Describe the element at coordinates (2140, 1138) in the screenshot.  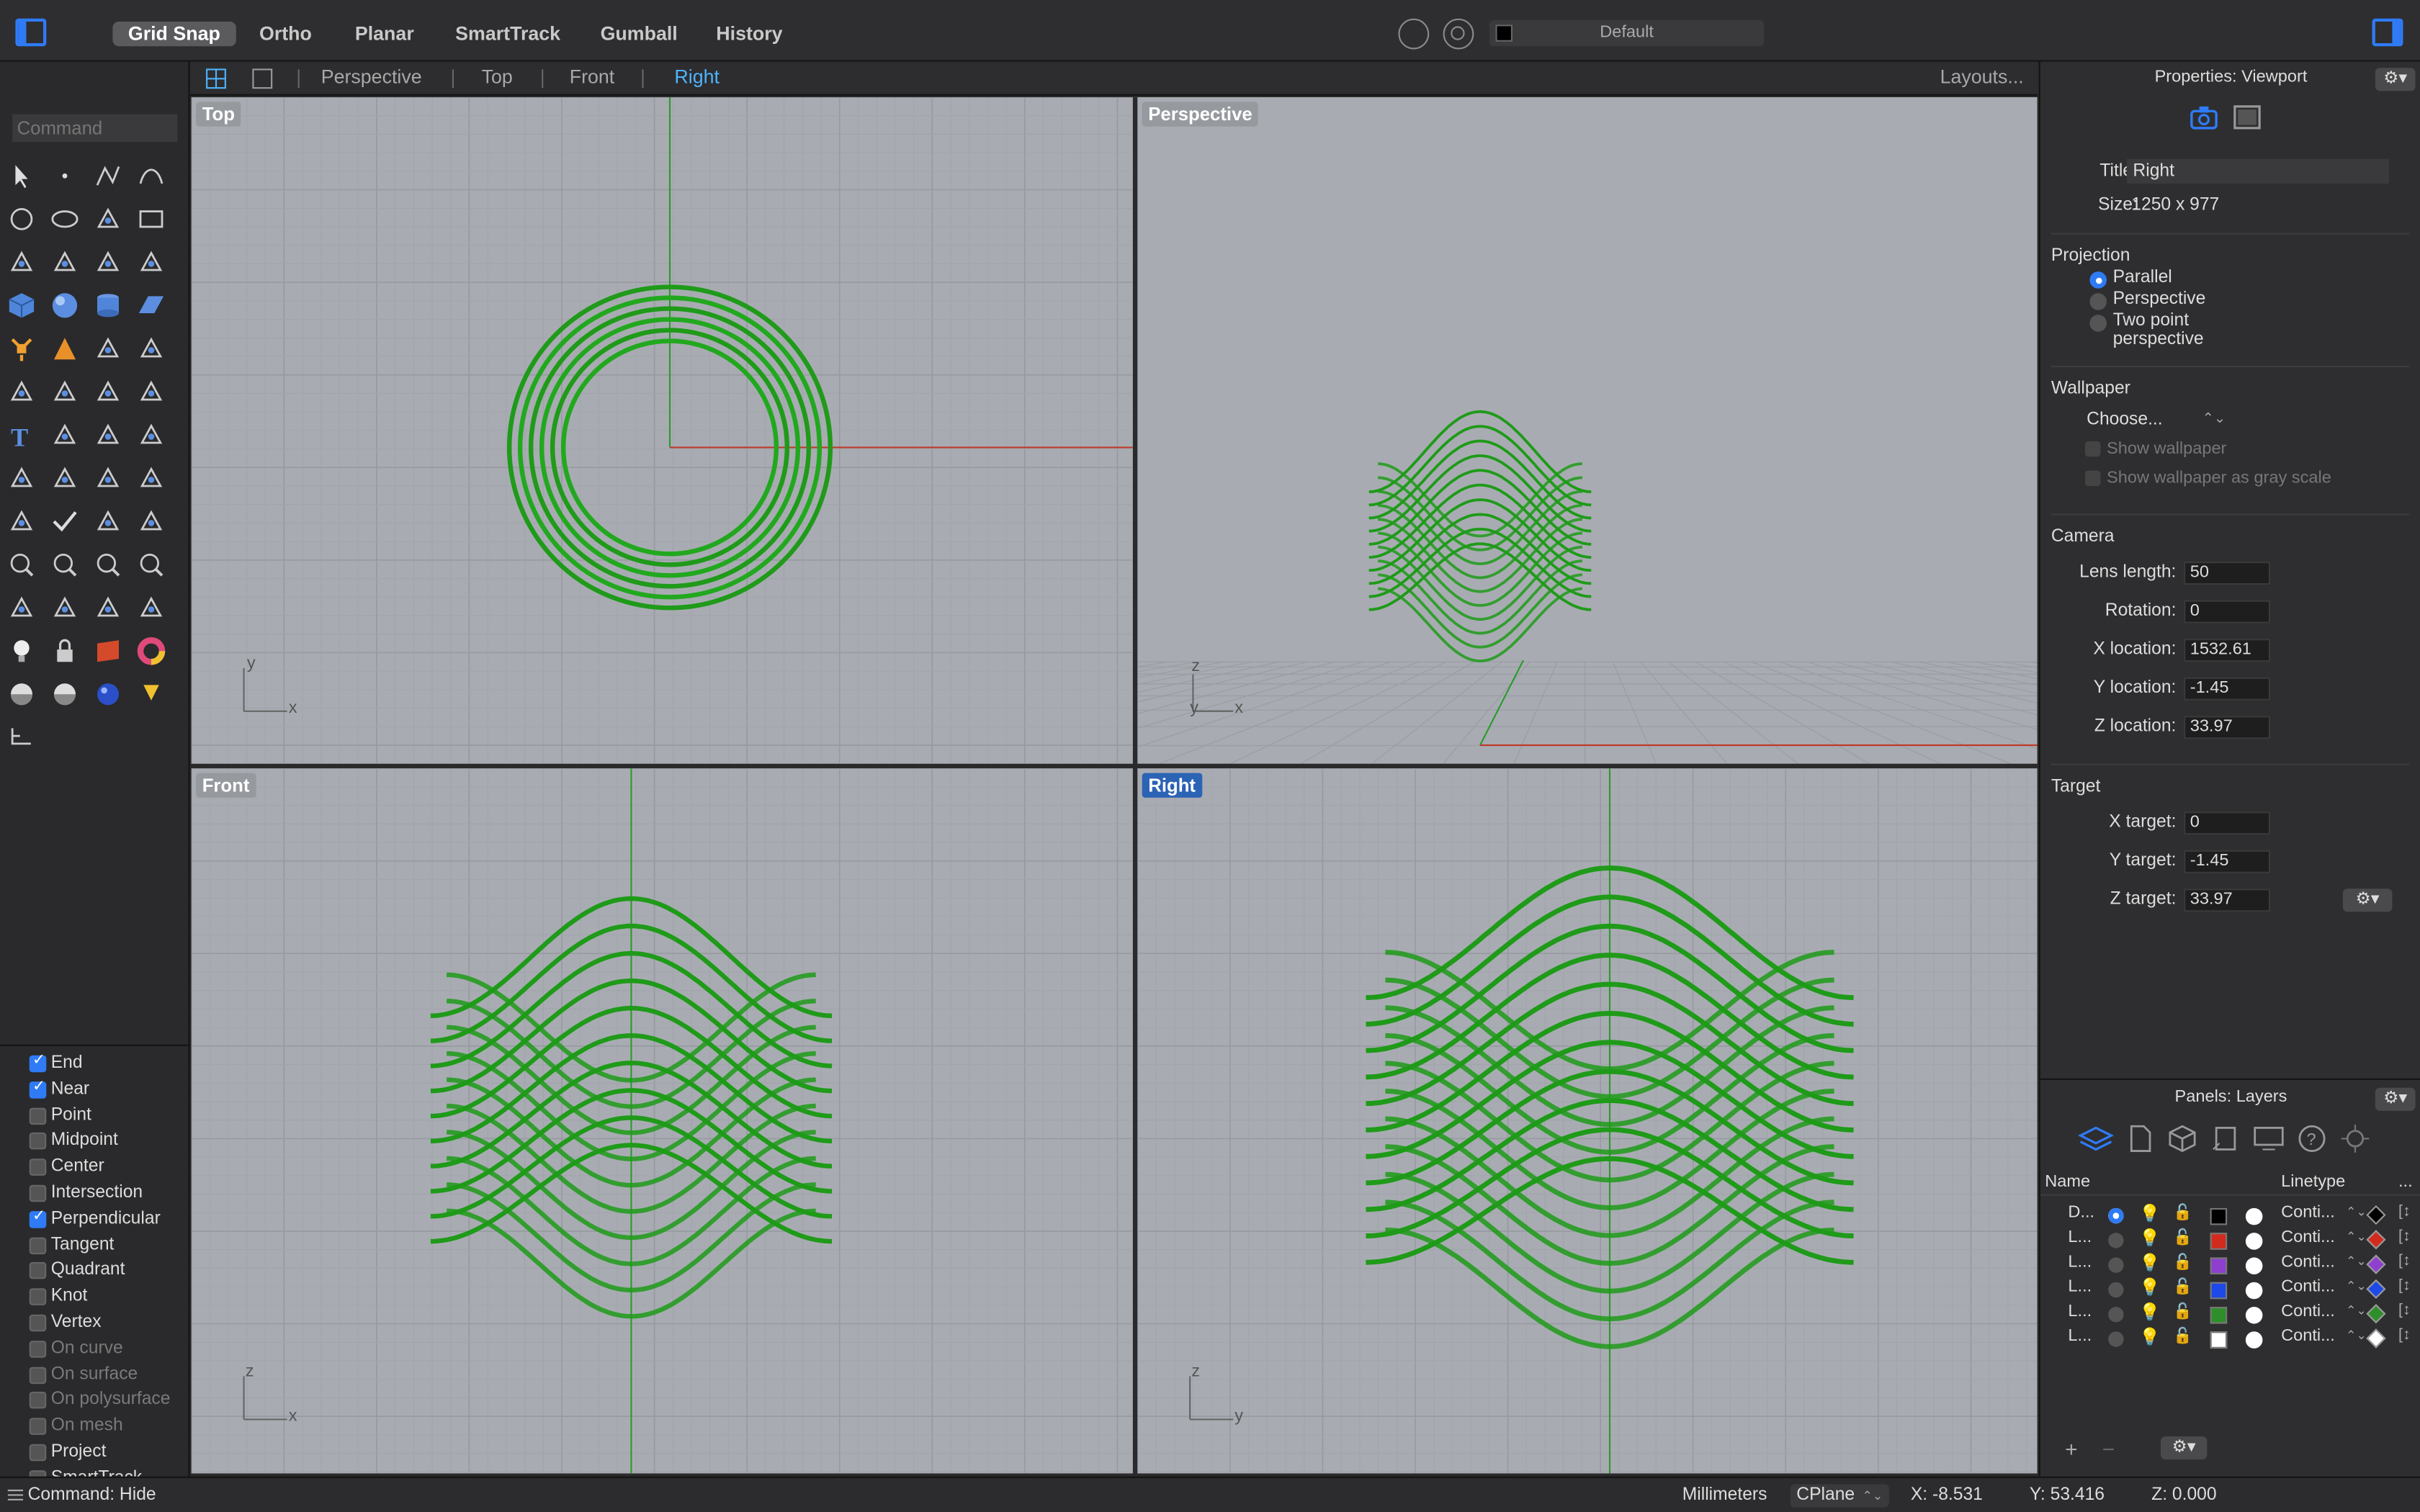
I see `document-tab-icon` at that location.